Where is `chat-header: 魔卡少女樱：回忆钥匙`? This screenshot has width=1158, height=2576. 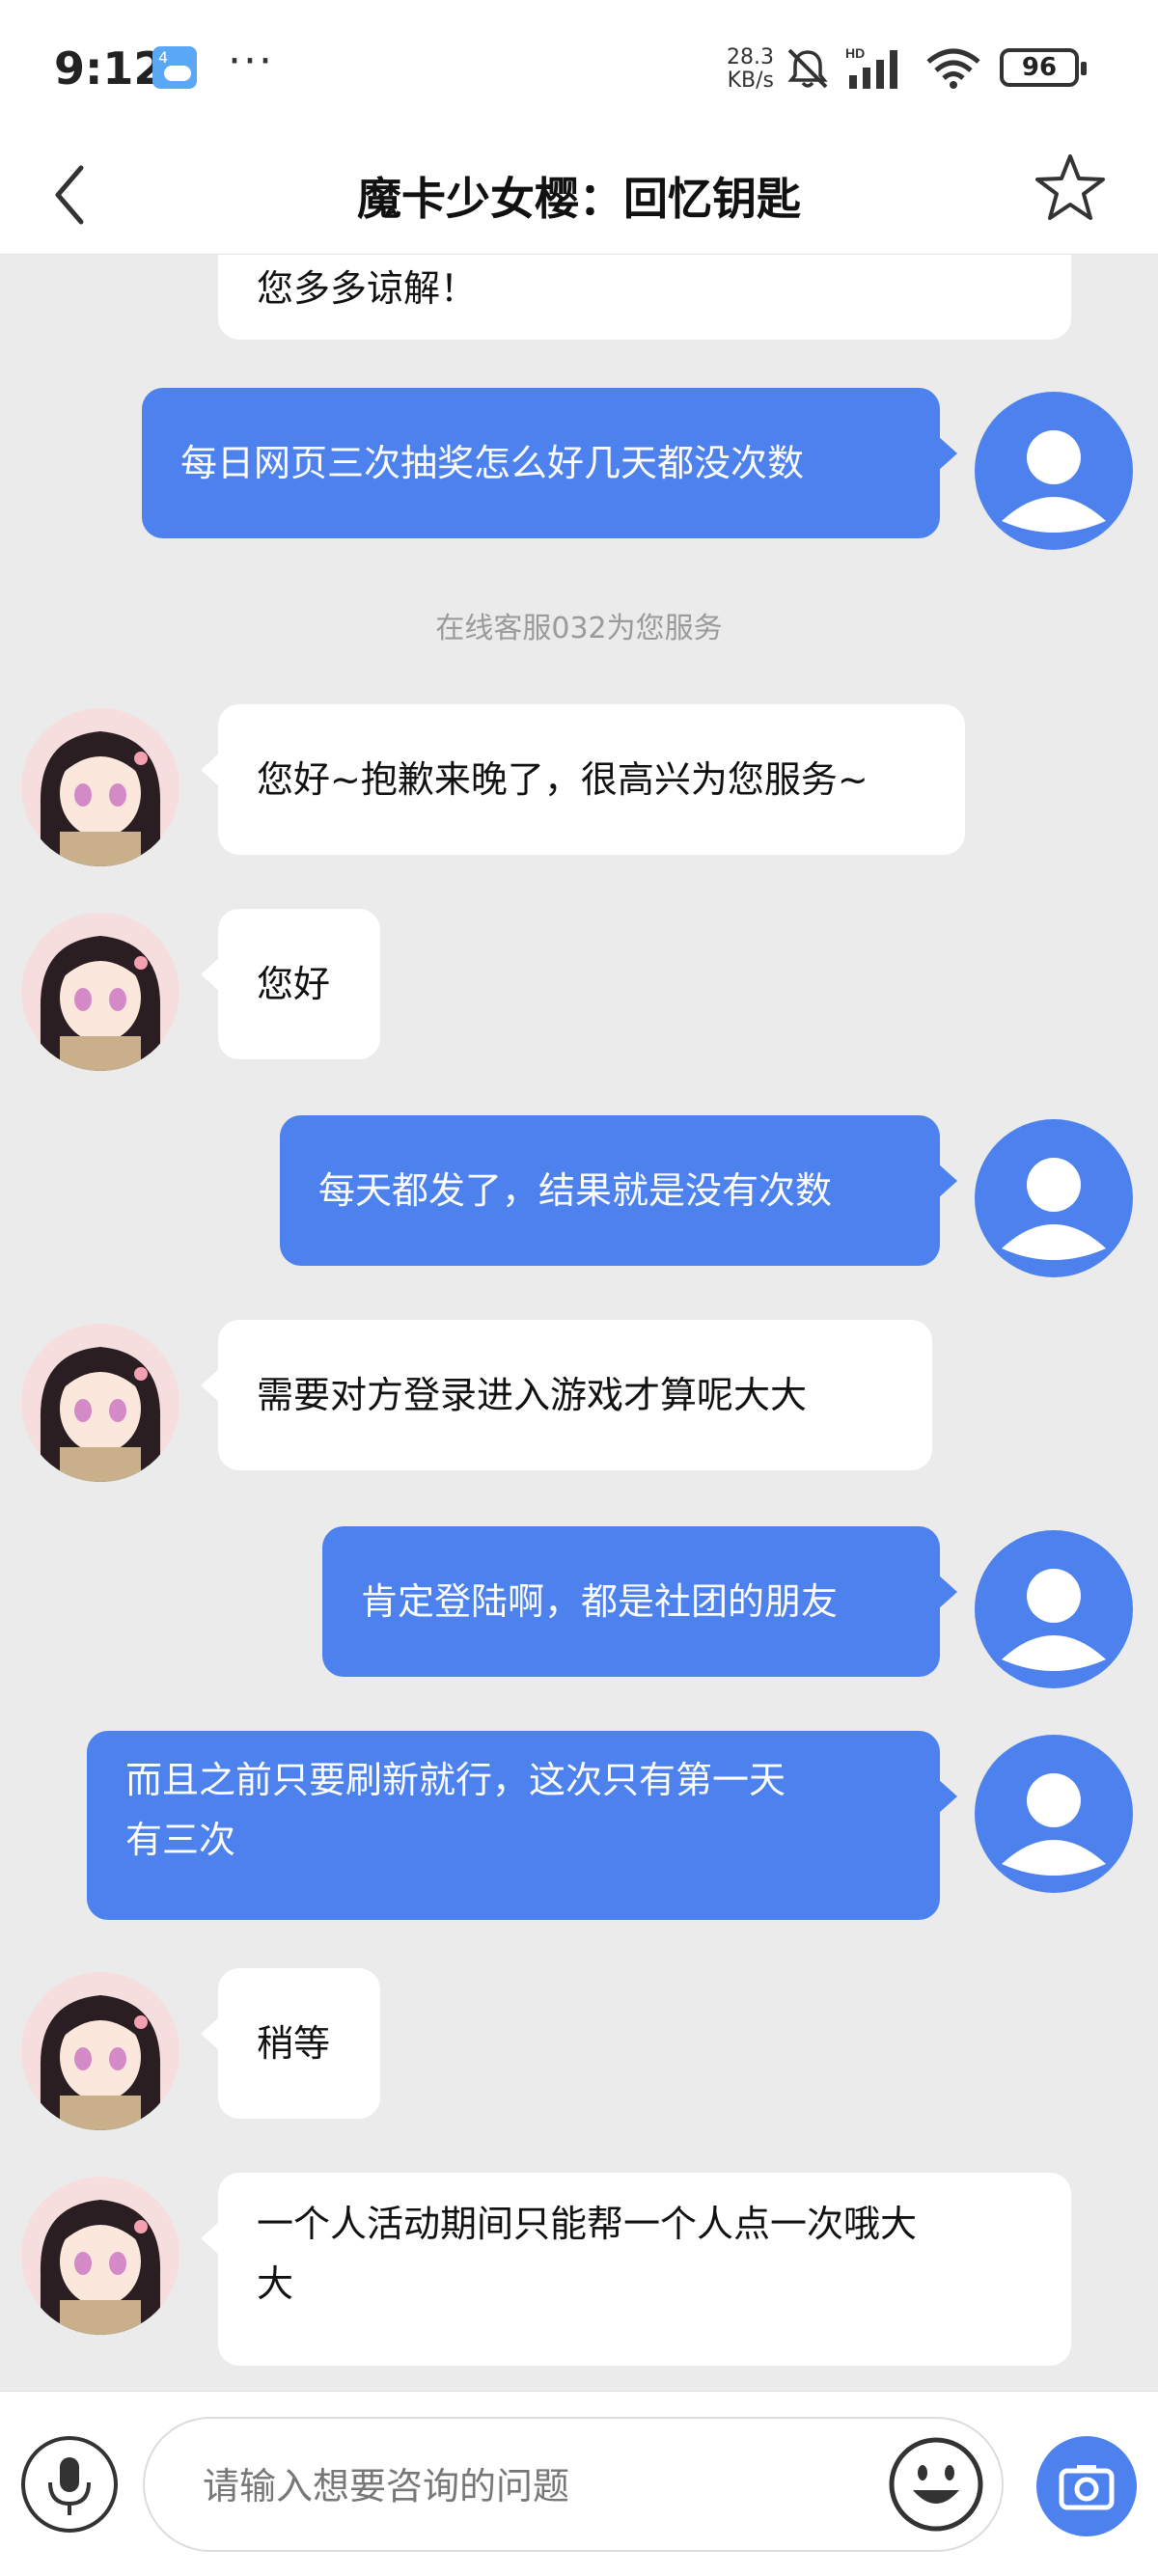 chat-header: 魔卡少女樱：回忆钥匙 is located at coordinates (579, 195).